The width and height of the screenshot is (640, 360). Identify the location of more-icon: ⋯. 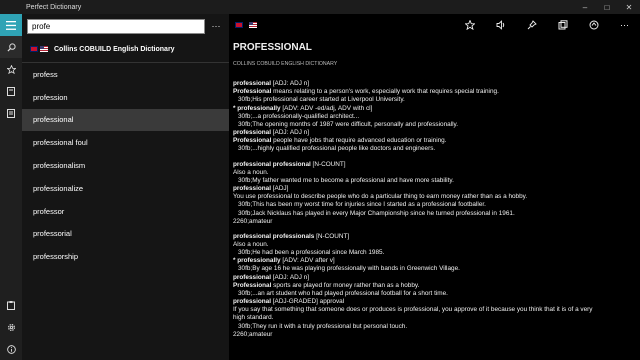
(624, 25).